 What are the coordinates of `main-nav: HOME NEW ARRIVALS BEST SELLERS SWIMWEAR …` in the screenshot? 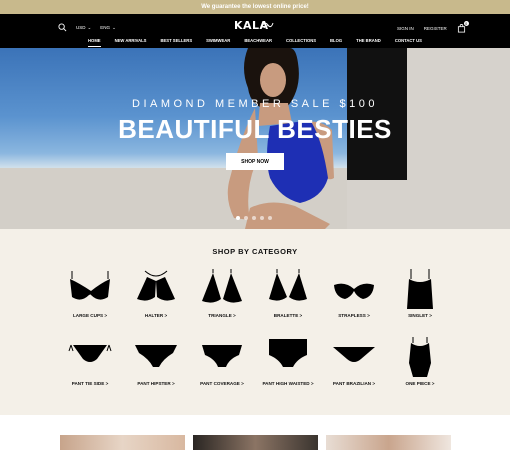 It's located at (255, 42).